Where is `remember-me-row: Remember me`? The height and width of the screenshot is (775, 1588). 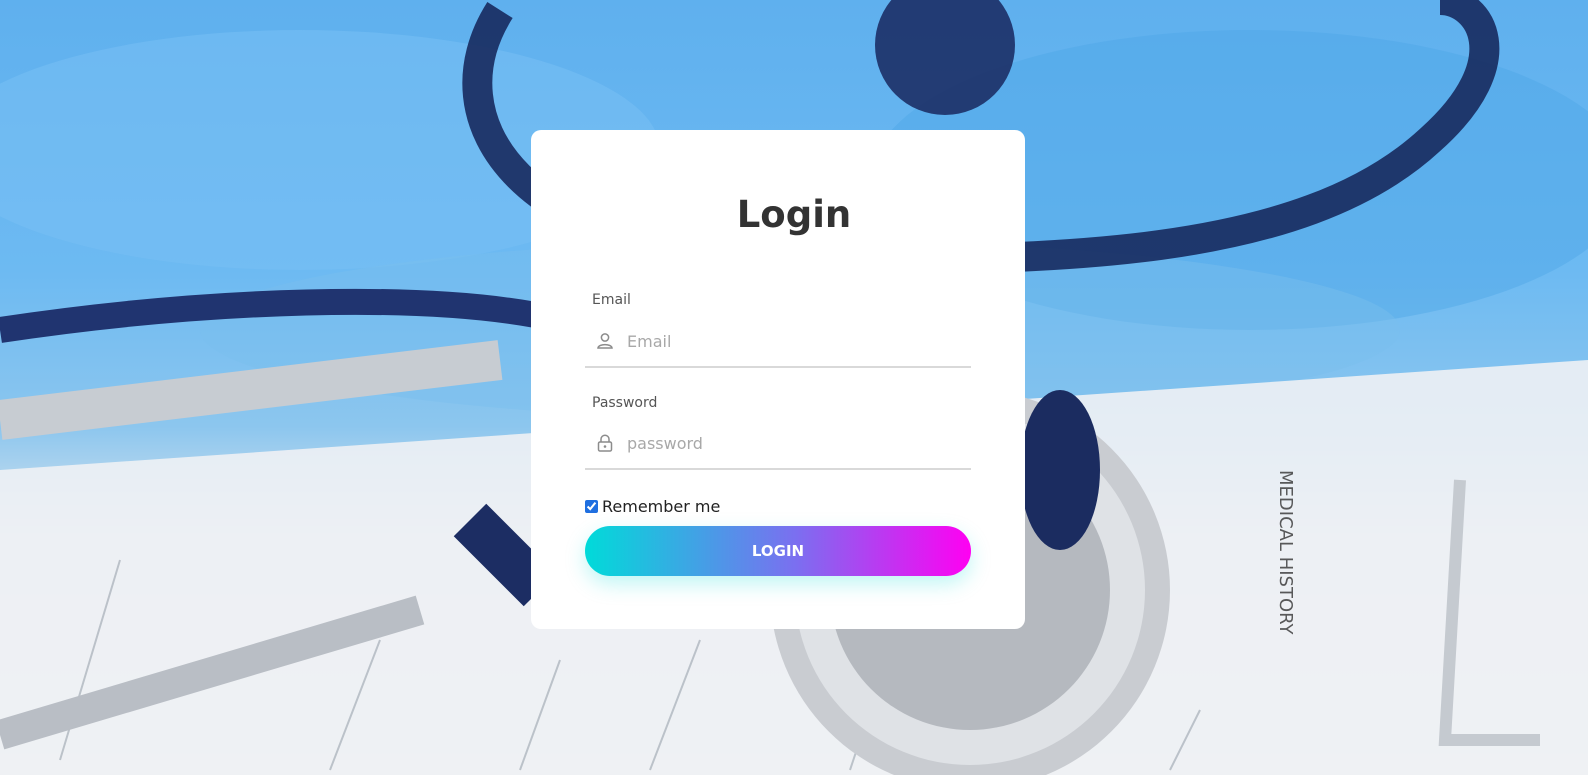 remember-me-row: Remember me is located at coordinates (652, 506).